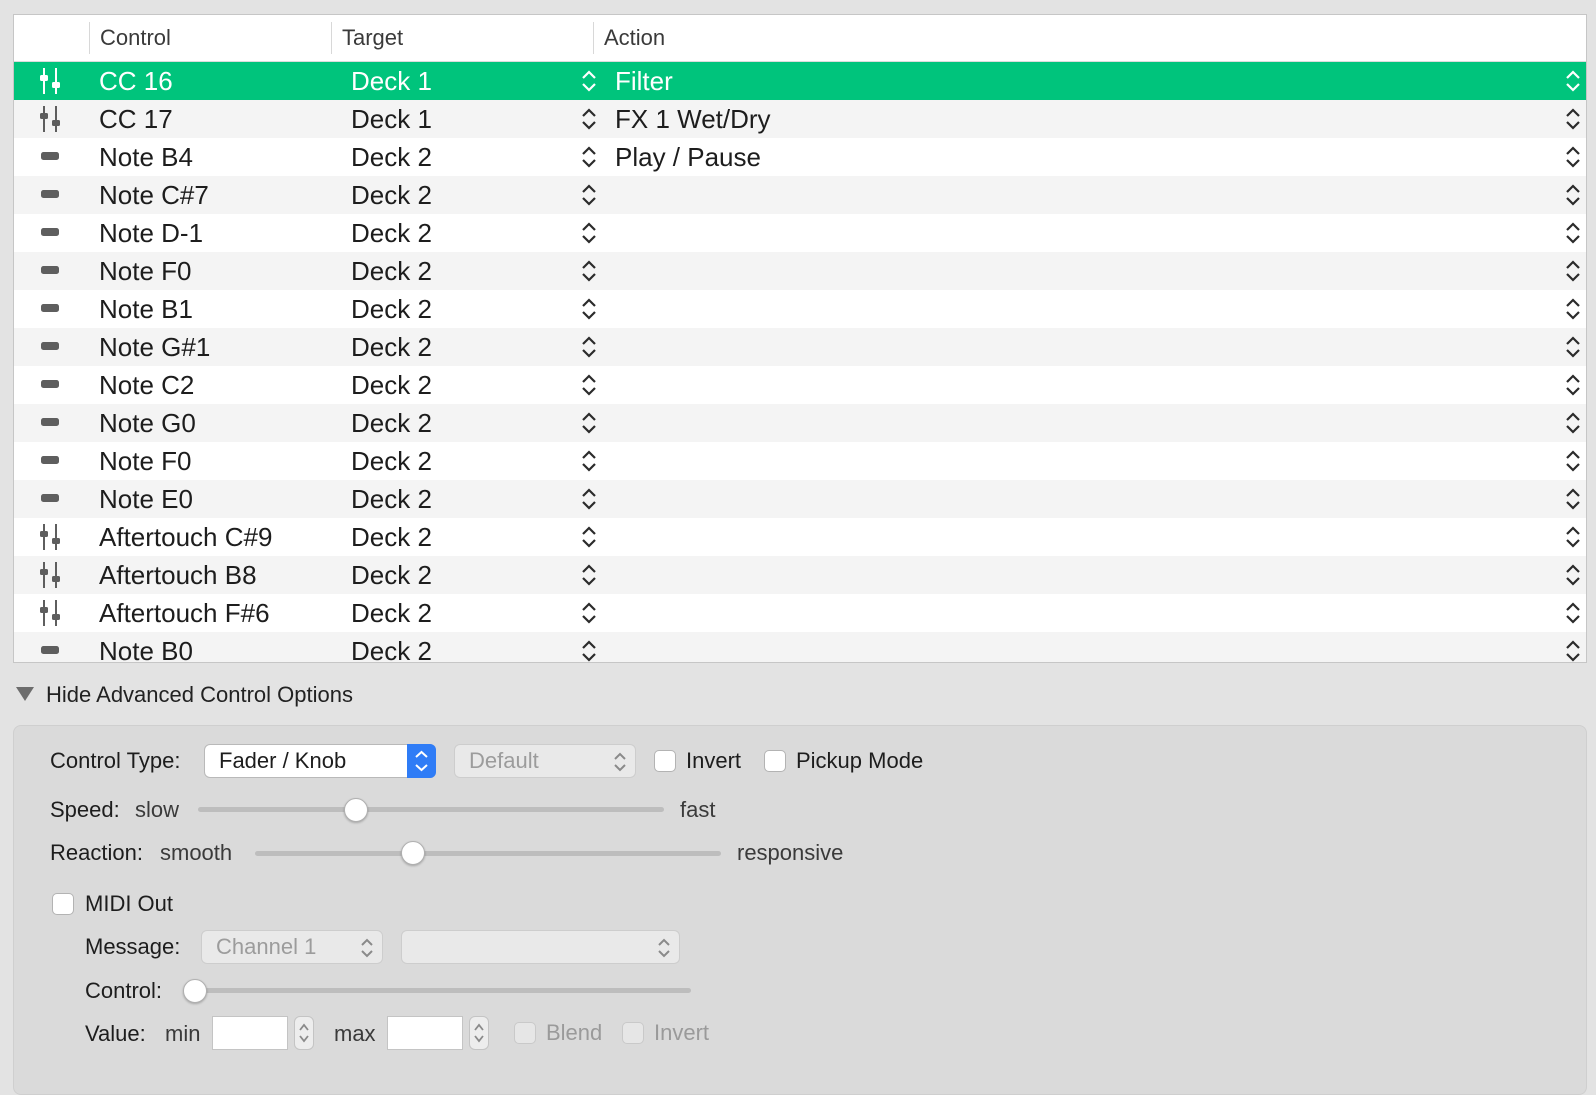  Describe the element at coordinates (800, 347) in the screenshot. I see `table-row: Note G#1 Deck 2` at that location.